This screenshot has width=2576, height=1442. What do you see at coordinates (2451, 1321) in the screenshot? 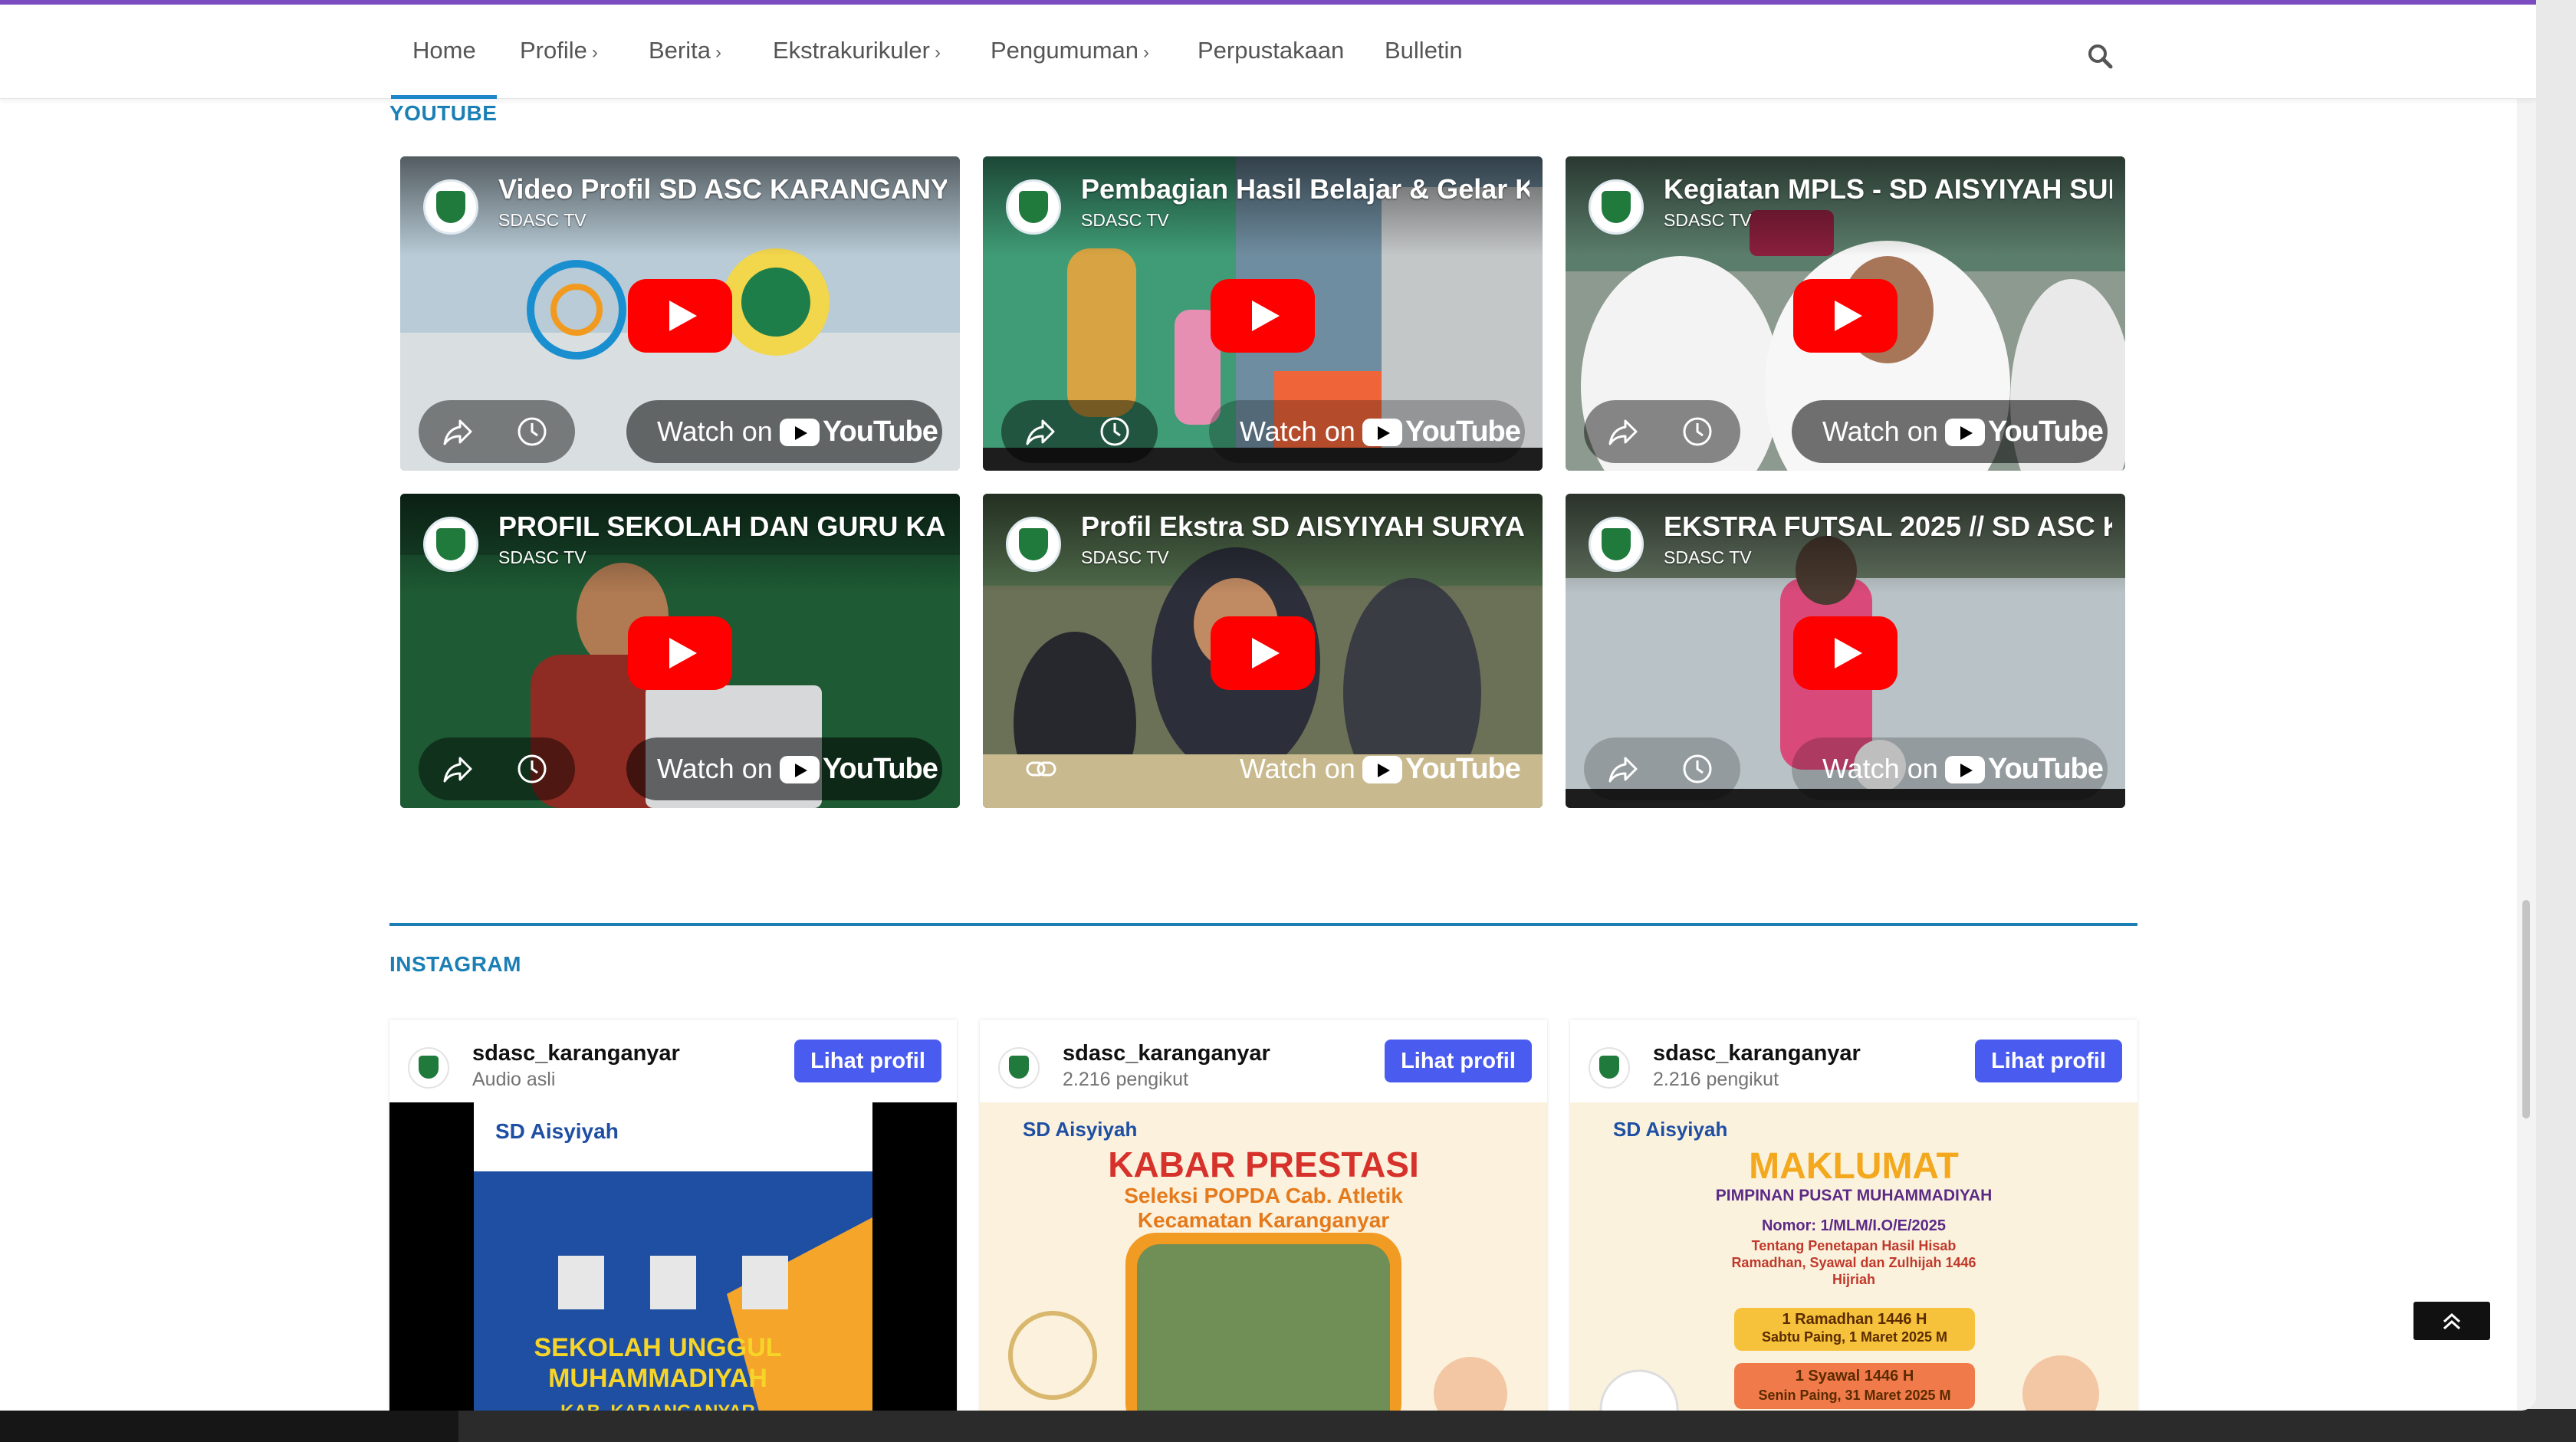
I see `back-to-top-button` at bounding box center [2451, 1321].